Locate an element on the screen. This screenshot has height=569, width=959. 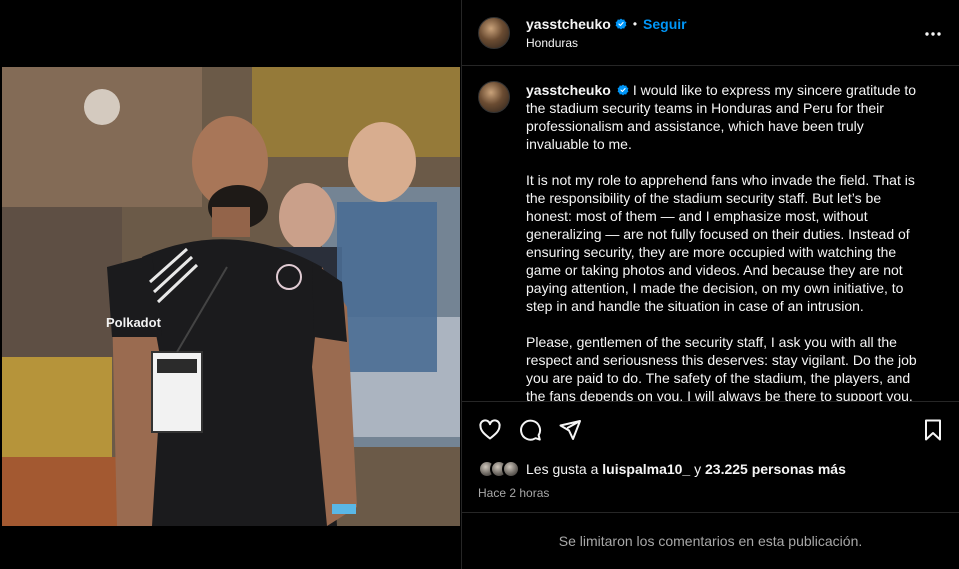
save-button is located at coordinates (933, 430).